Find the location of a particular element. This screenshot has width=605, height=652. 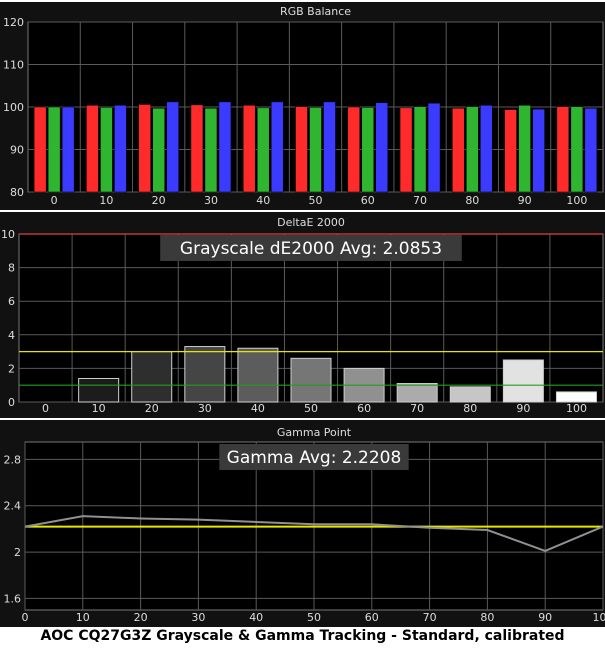

panel2-annotation: Grayscale dE2000 Avg: 2.0853 is located at coordinates (311, 249).